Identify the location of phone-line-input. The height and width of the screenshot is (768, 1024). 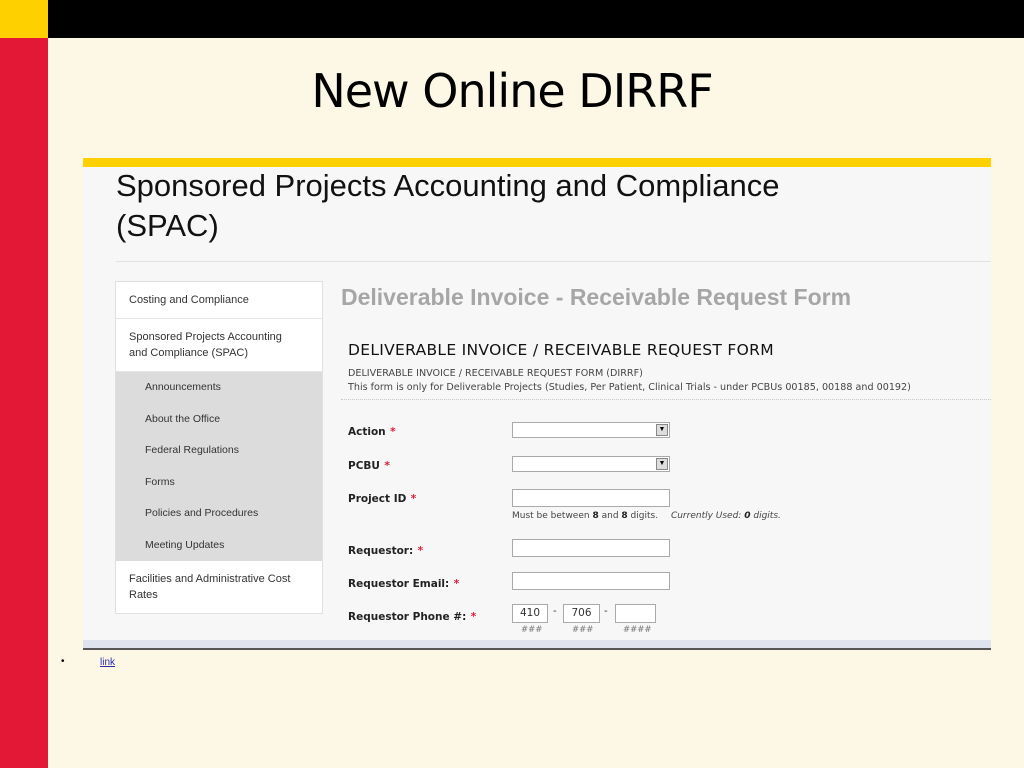
(635, 613).